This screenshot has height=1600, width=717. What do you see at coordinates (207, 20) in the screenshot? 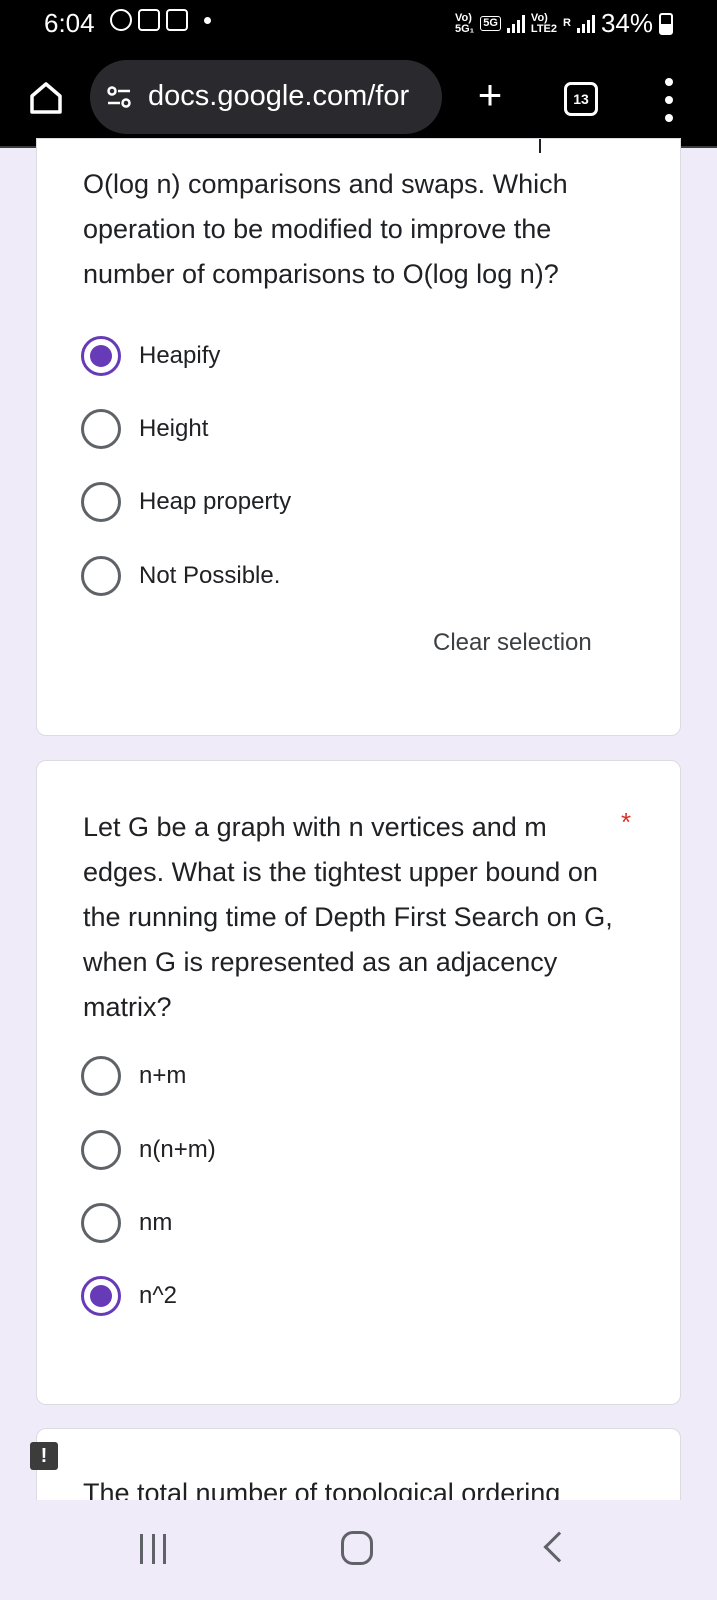
I see `more-notifications-icon` at bounding box center [207, 20].